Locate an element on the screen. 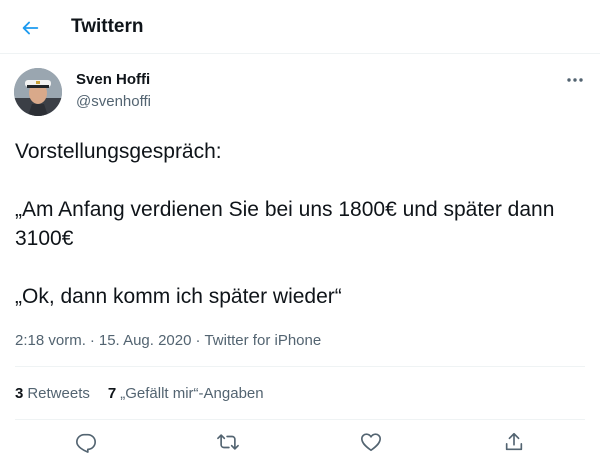 The height and width of the screenshot is (465, 600). like-icon is located at coordinates (371, 442).